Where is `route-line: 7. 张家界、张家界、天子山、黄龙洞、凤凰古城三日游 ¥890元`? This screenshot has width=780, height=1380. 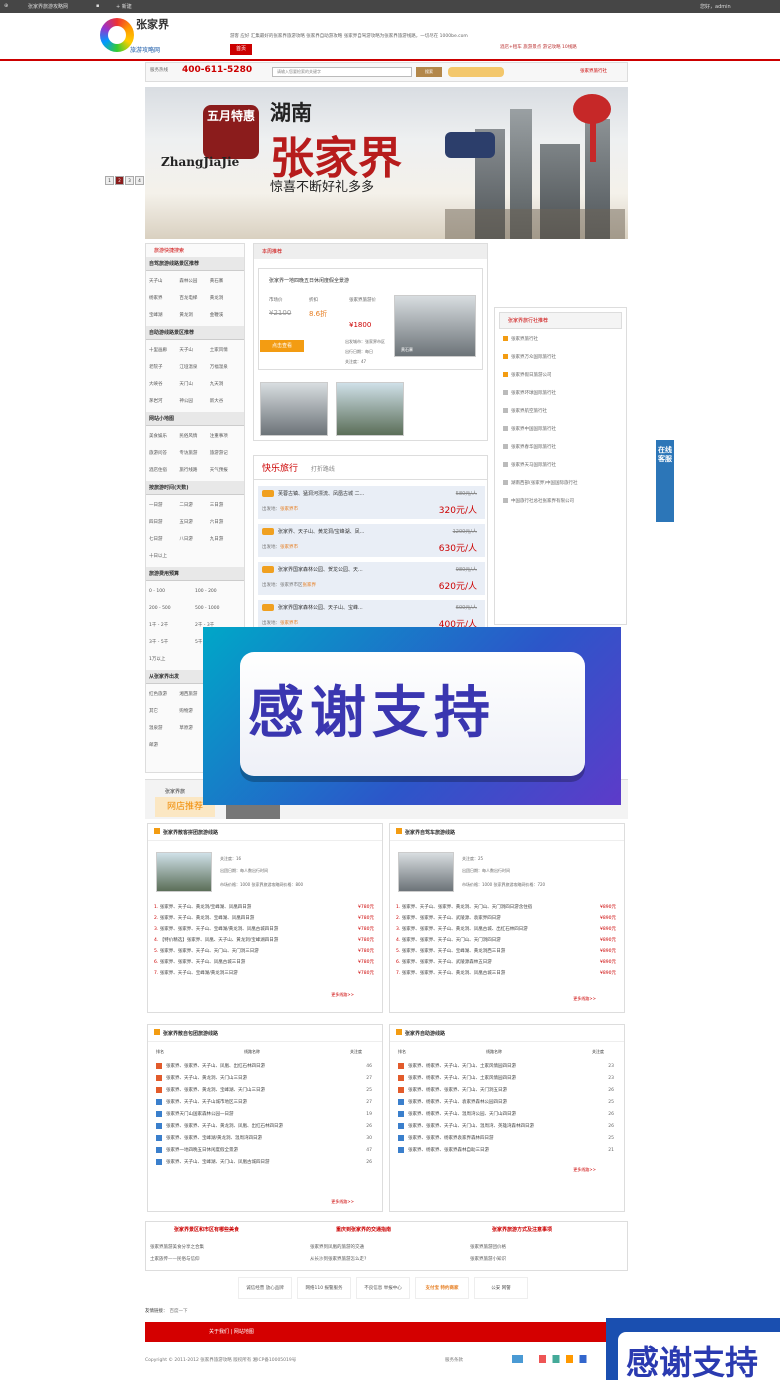
route-line: 7. 张家界、张家界、天子山、黄龙洞、凤凰古城三日游 ¥890元 is located at coordinates (508, 973).